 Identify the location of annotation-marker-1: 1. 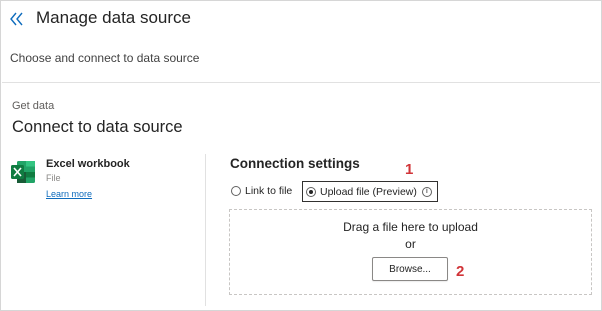
(409, 169).